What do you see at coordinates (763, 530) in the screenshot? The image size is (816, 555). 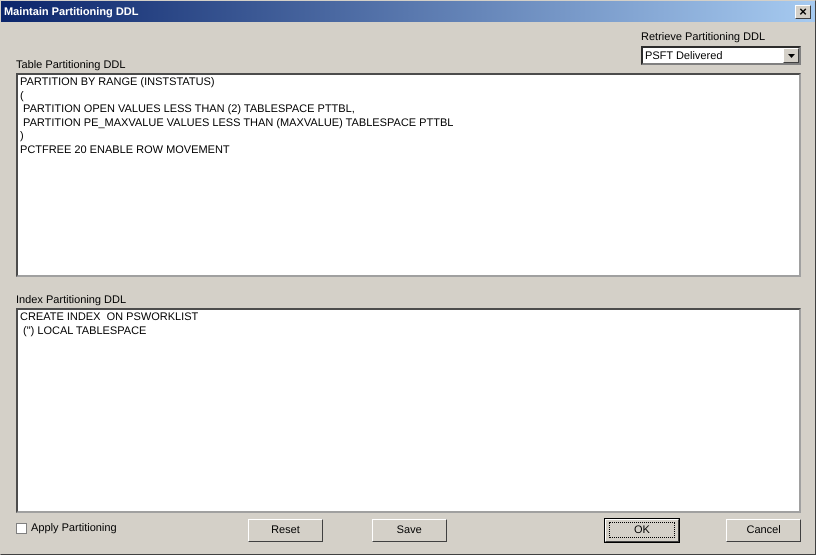 I see `dialog-button: Cancel` at bounding box center [763, 530].